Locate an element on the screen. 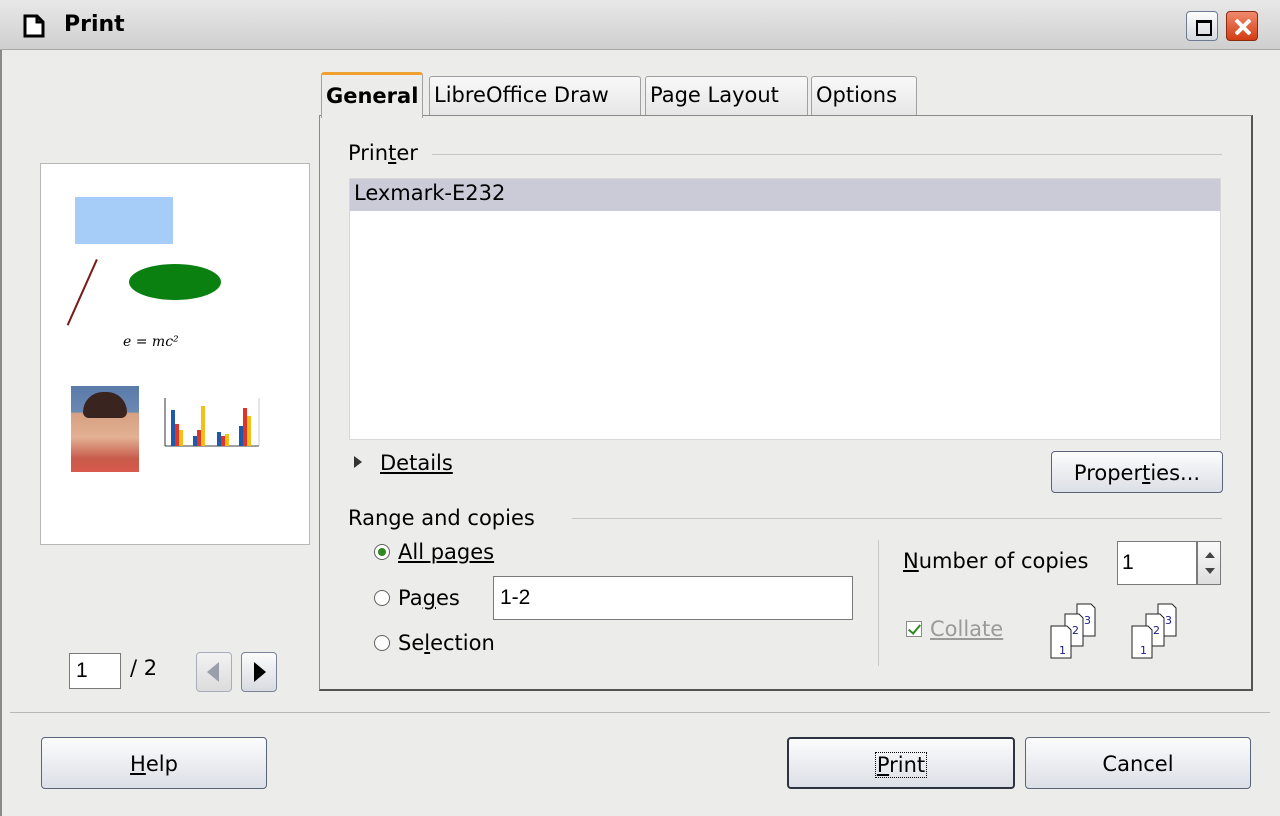 This screenshot has width=1280, height=816. printer-section-title: Printer is located at coordinates (383, 153).